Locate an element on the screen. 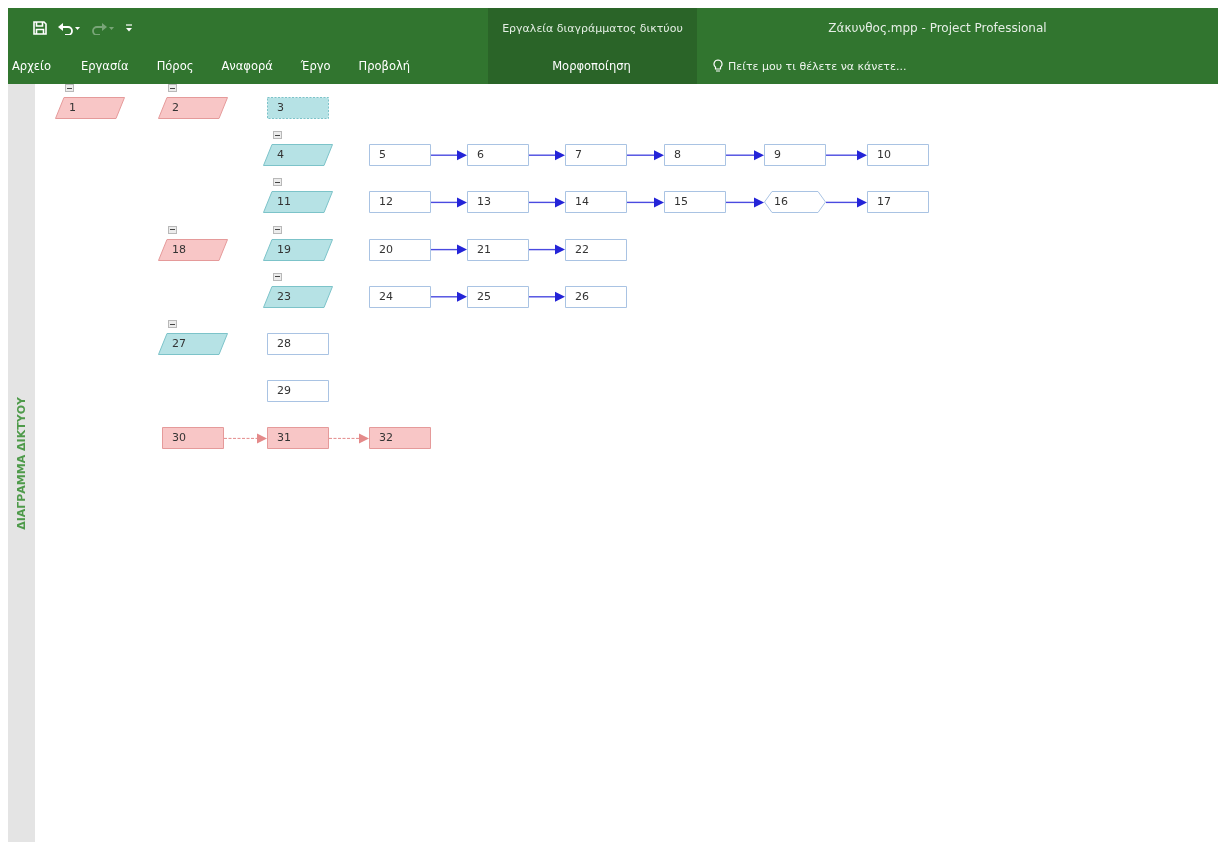 The height and width of the screenshot is (842, 1220). task-node: 24 is located at coordinates (400, 296).